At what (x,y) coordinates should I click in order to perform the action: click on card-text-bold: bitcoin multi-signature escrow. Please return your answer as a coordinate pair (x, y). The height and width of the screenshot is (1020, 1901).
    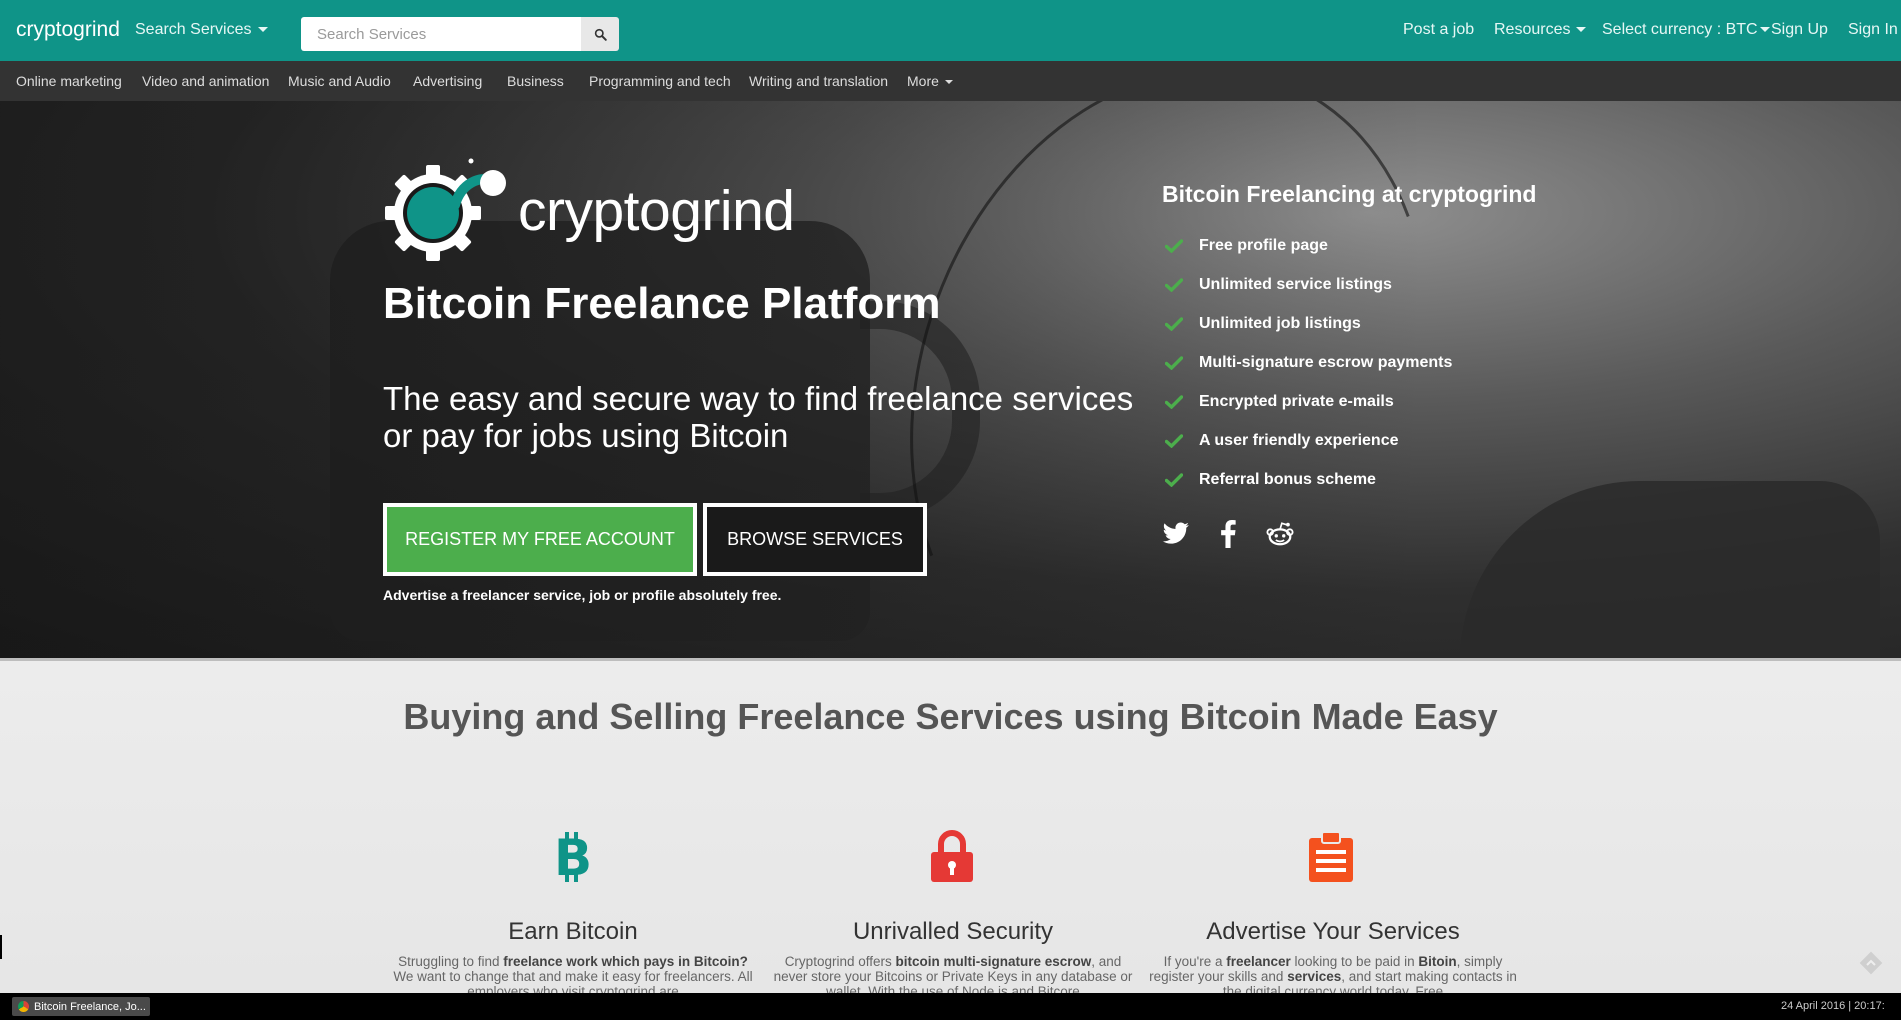
    Looking at the image, I should click on (993, 961).